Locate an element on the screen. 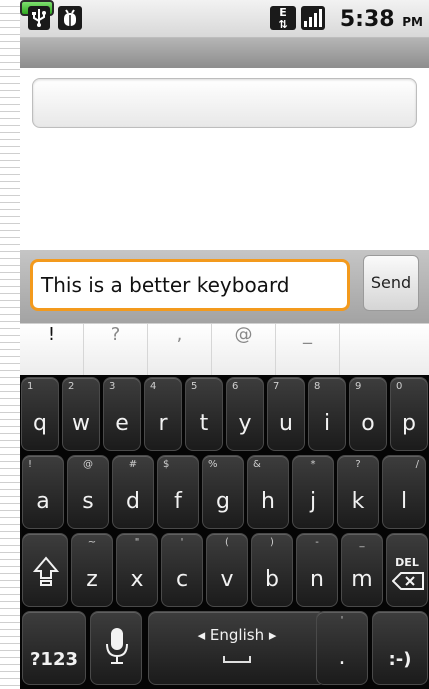 The height and width of the screenshot is (689, 429). key-o: 9o is located at coordinates (368, 414).